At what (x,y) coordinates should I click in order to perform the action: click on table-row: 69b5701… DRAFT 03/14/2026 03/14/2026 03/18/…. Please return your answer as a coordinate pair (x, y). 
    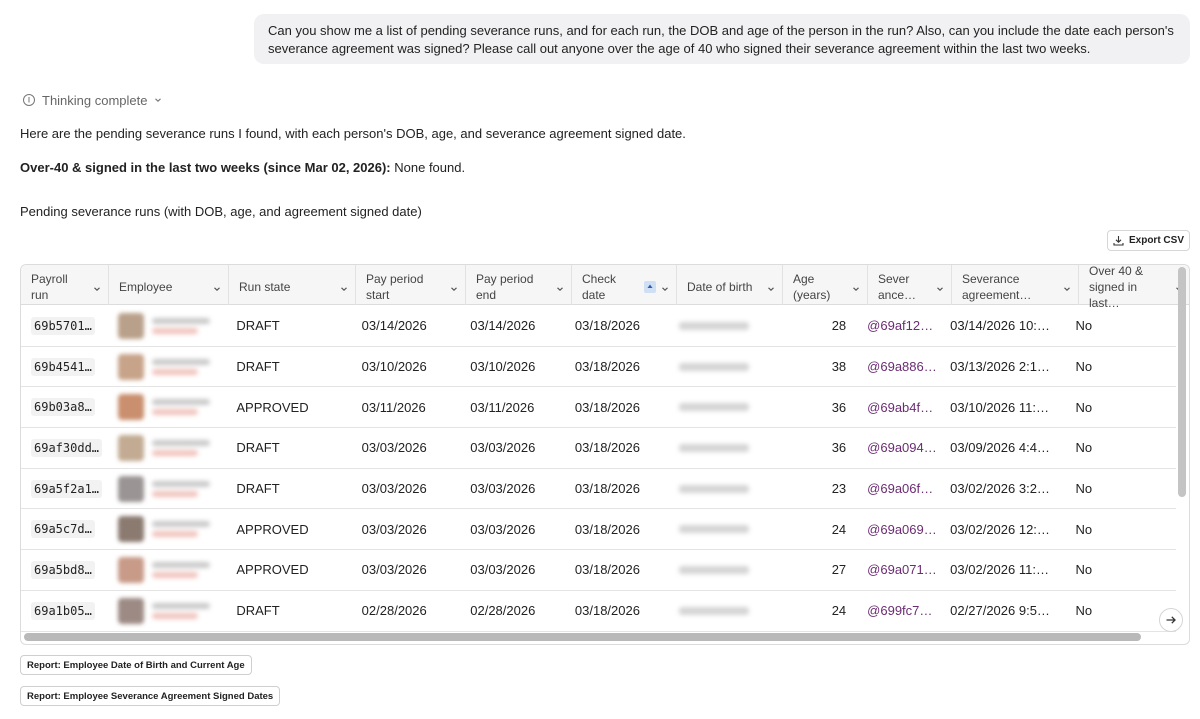
    Looking at the image, I should click on (598, 326).